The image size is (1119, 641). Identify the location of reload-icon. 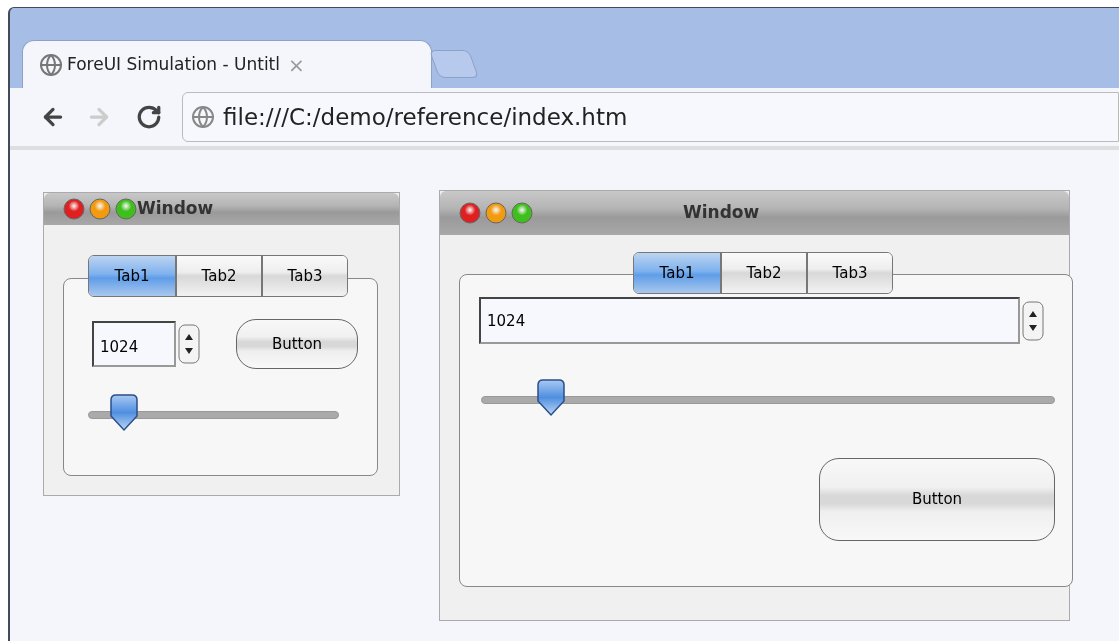
(149, 117).